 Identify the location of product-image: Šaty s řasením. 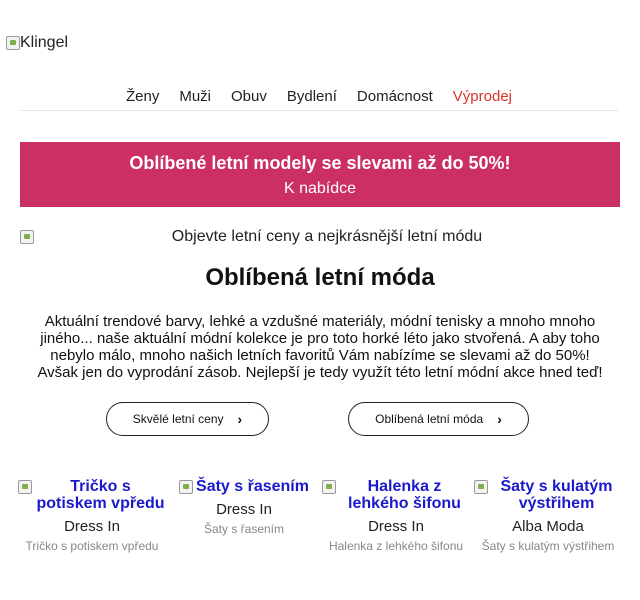
(244, 486).